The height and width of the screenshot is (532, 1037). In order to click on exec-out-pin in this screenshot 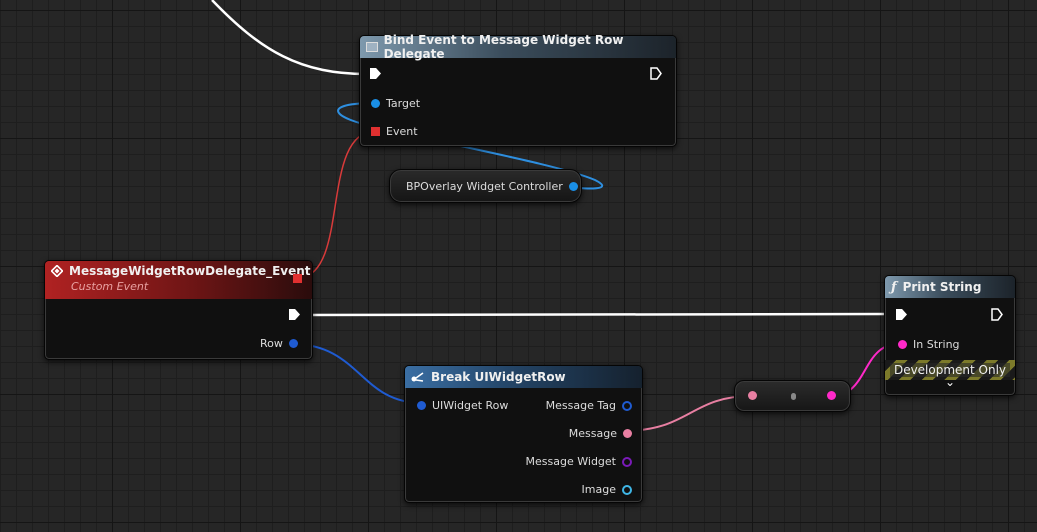, I will do `click(656, 73)`.